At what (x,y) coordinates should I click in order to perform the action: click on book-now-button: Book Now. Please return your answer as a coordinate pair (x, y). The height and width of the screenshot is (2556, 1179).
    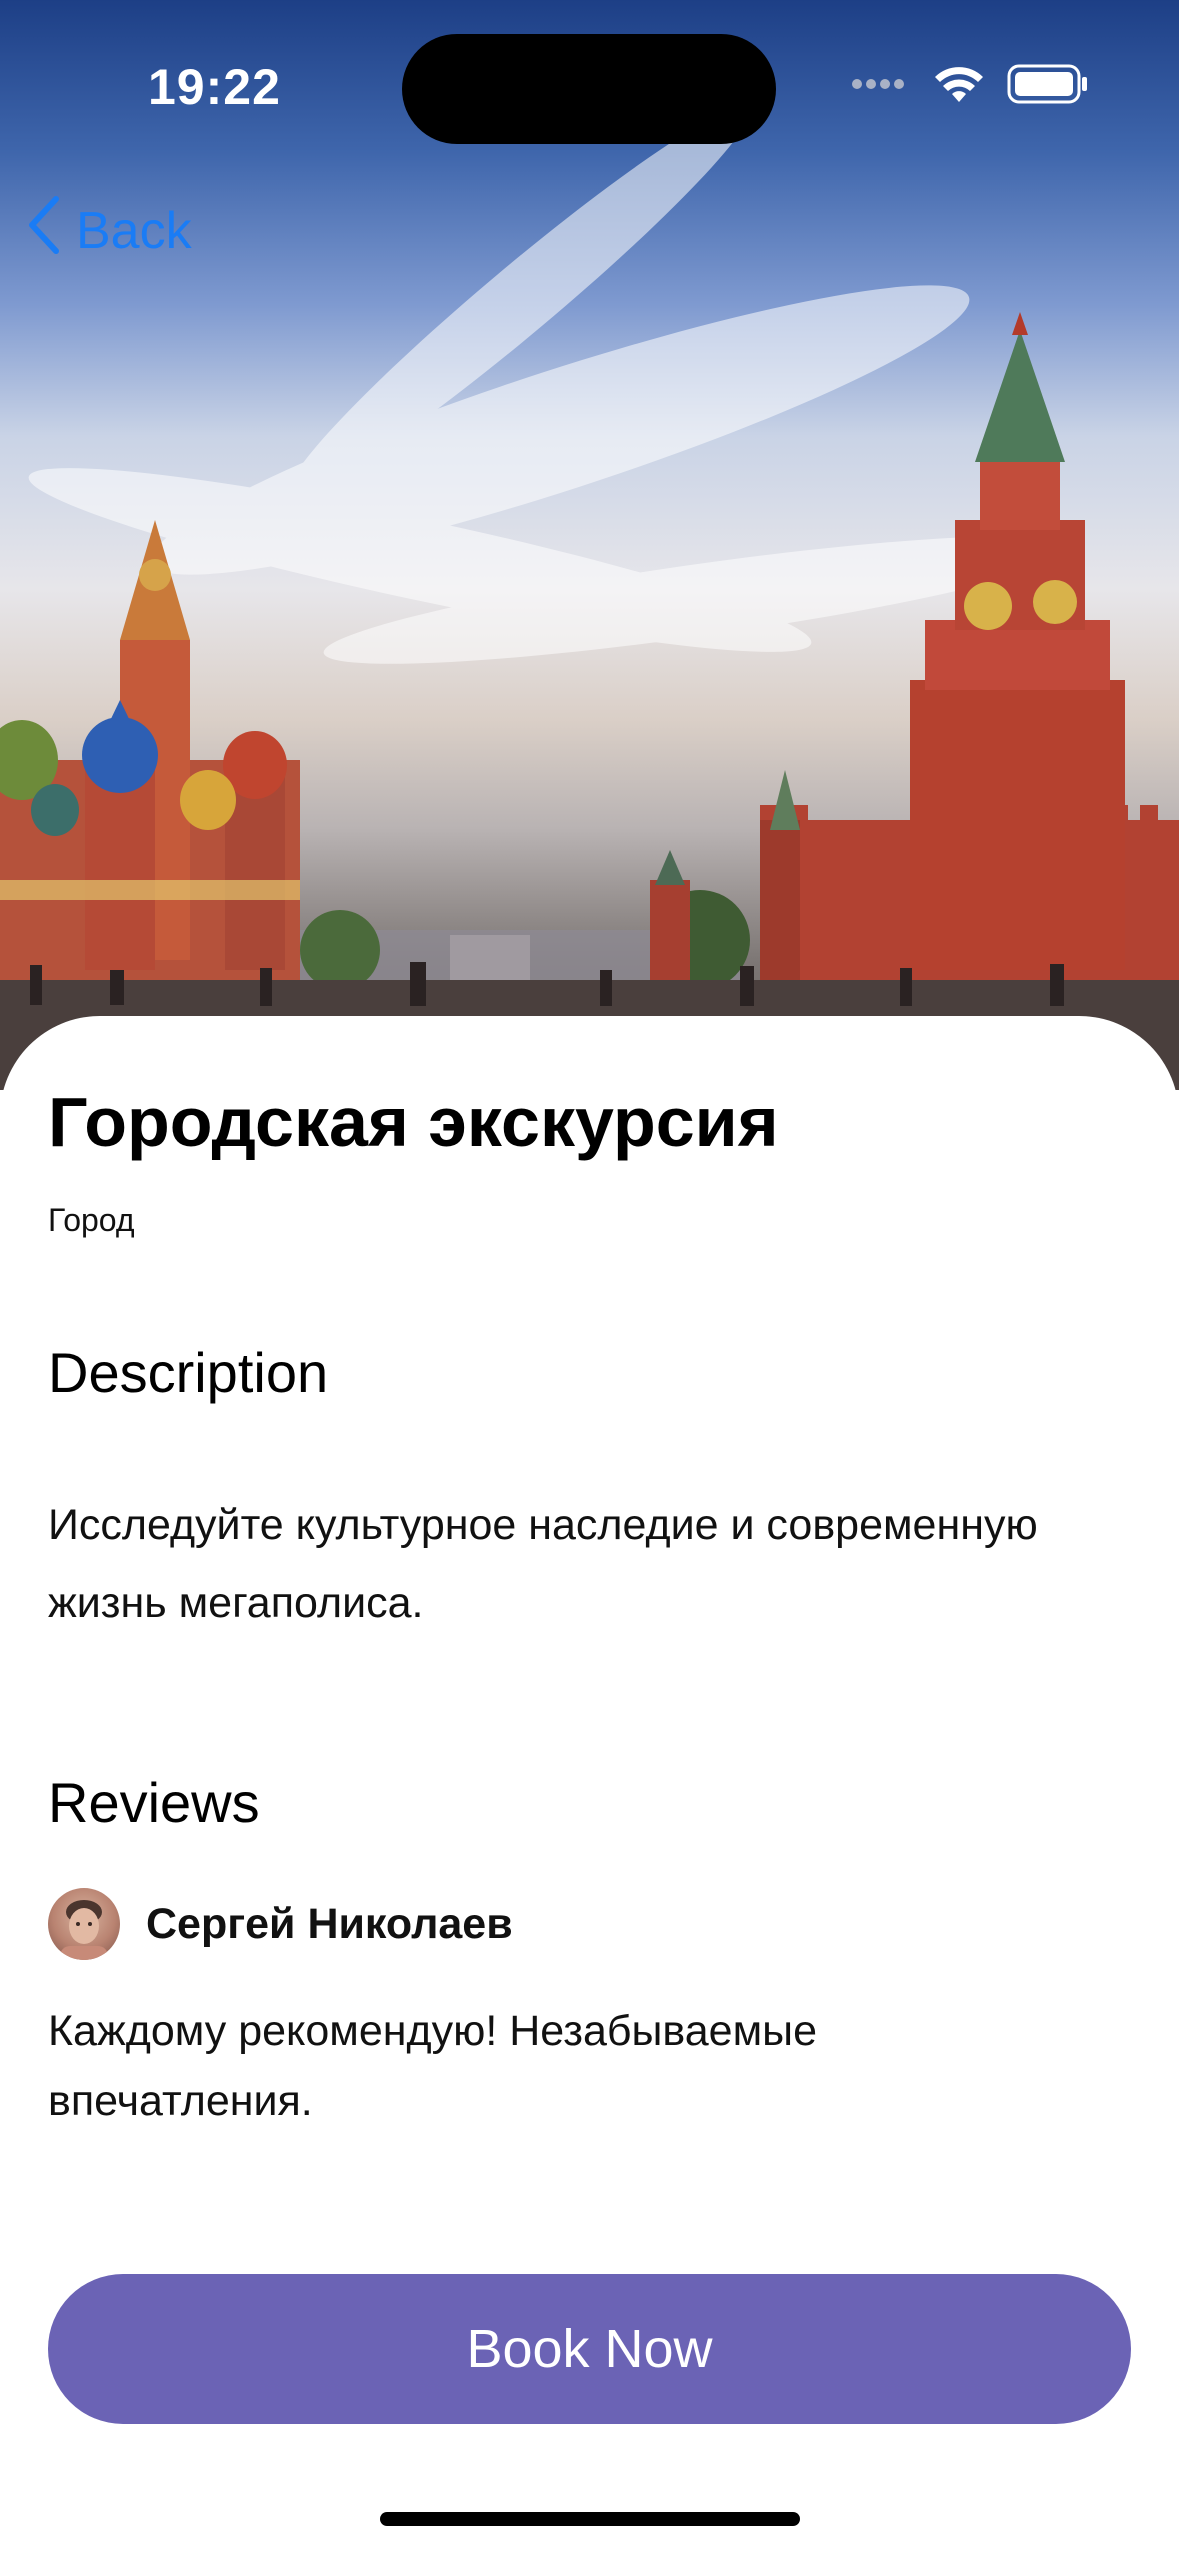
    Looking at the image, I should click on (589, 2349).